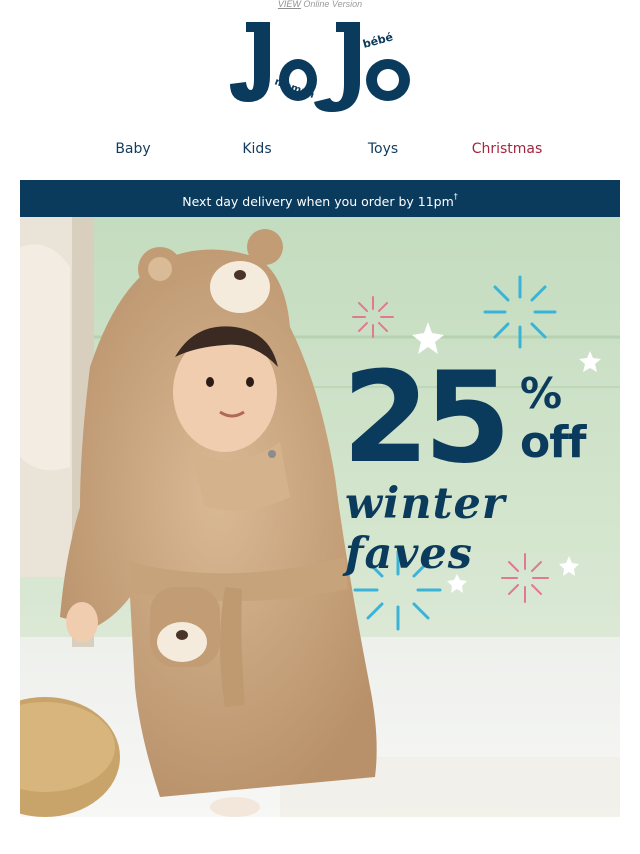 The width and height of the screenshot is (640, 854). What do you see at coordinates (541, 393) in the screenshot?
I see `discount-percent-symbol: %` at bounding box center [541, 393].